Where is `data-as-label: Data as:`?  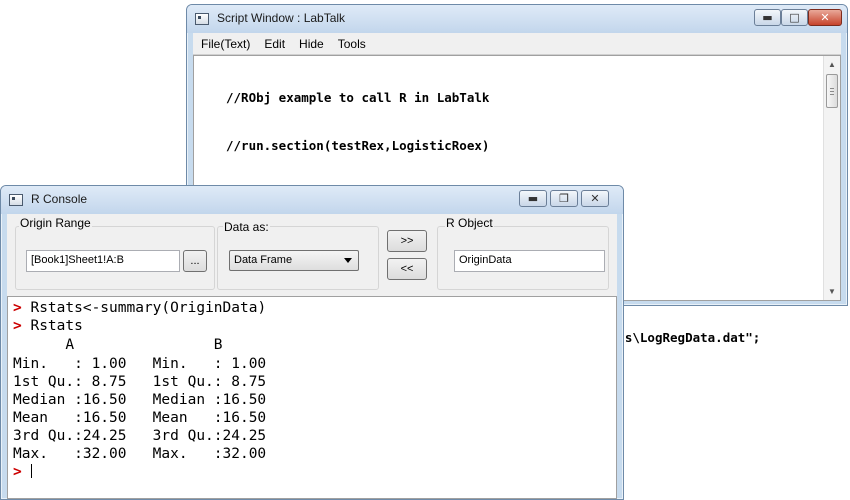
data-as-label: Data as: is located at coordinates (246, 227).